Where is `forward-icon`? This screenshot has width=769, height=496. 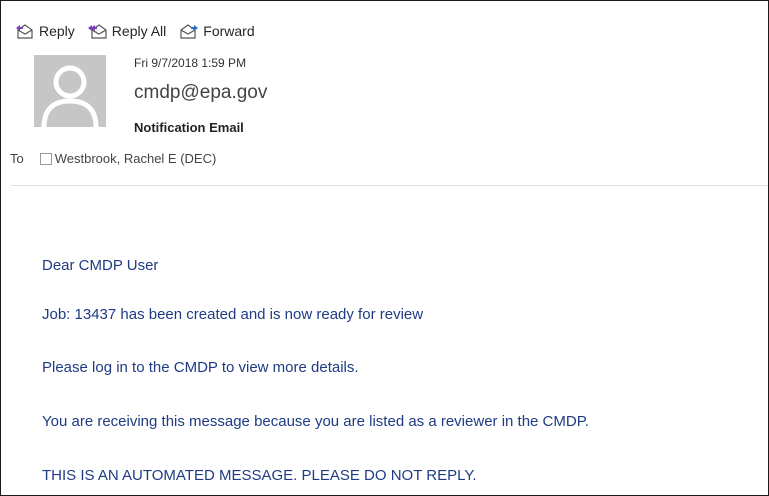
forward-icon is located at coordinates (189, 31).